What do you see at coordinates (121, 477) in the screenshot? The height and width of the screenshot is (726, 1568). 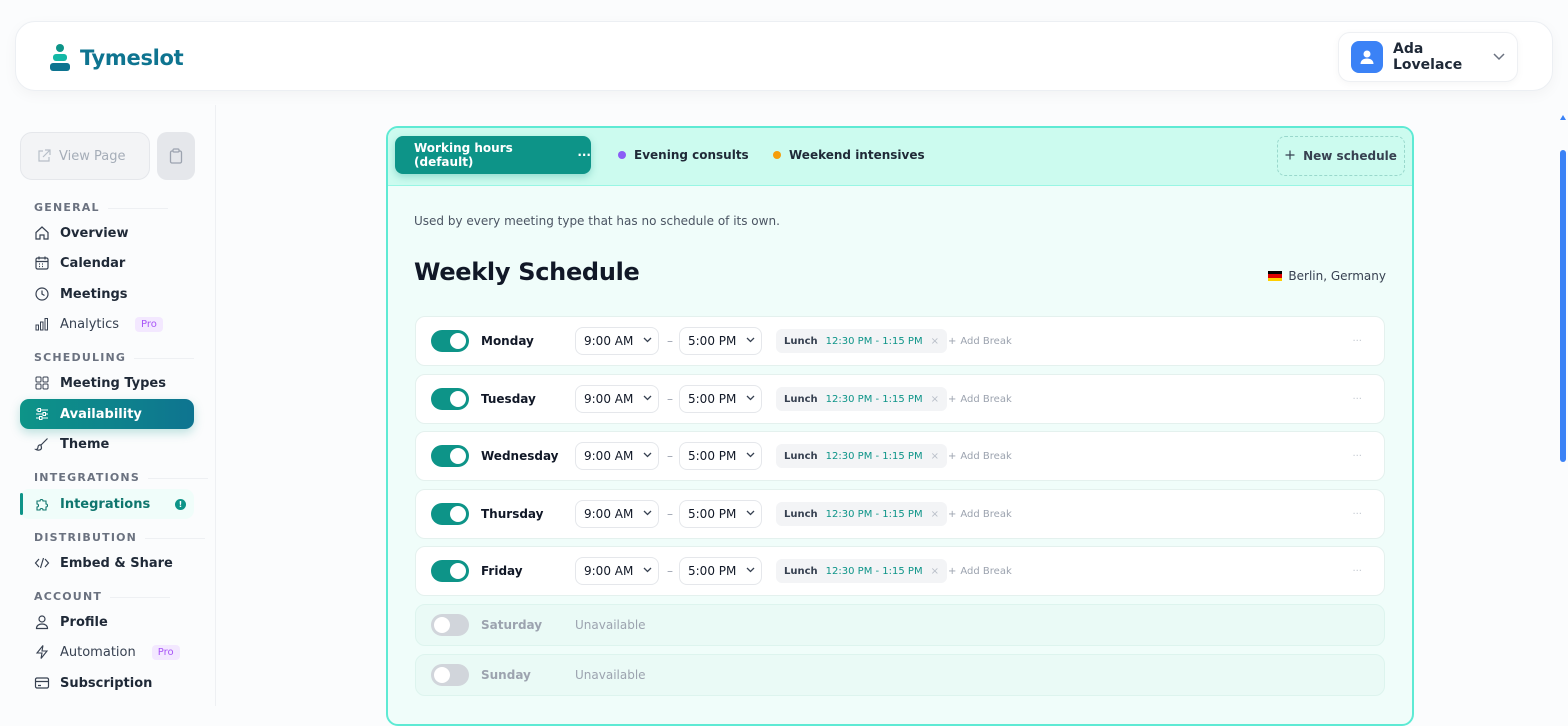 I see `section-integrations: INTEGRATIONS` at bounding box center [121, 477].